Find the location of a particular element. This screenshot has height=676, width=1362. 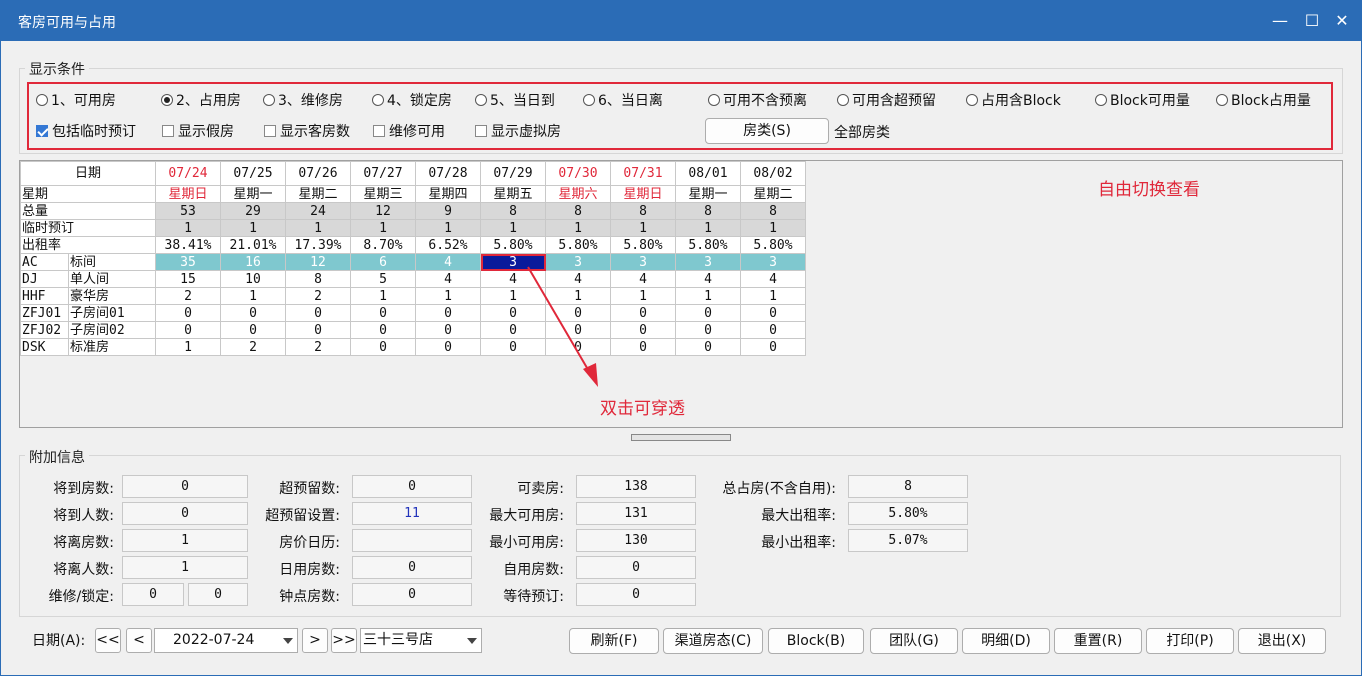

grid-cell: 12 is located at coordinates (318, 262).